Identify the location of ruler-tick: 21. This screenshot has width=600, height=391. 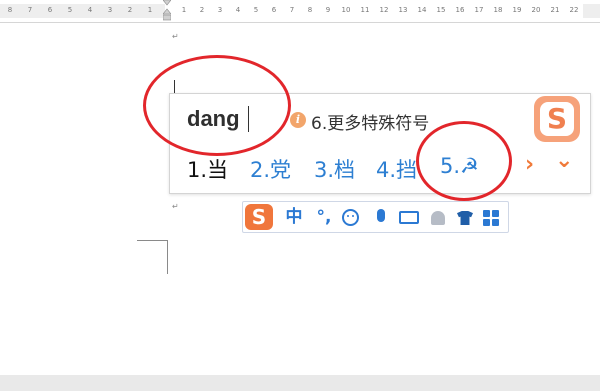
(555, 10).